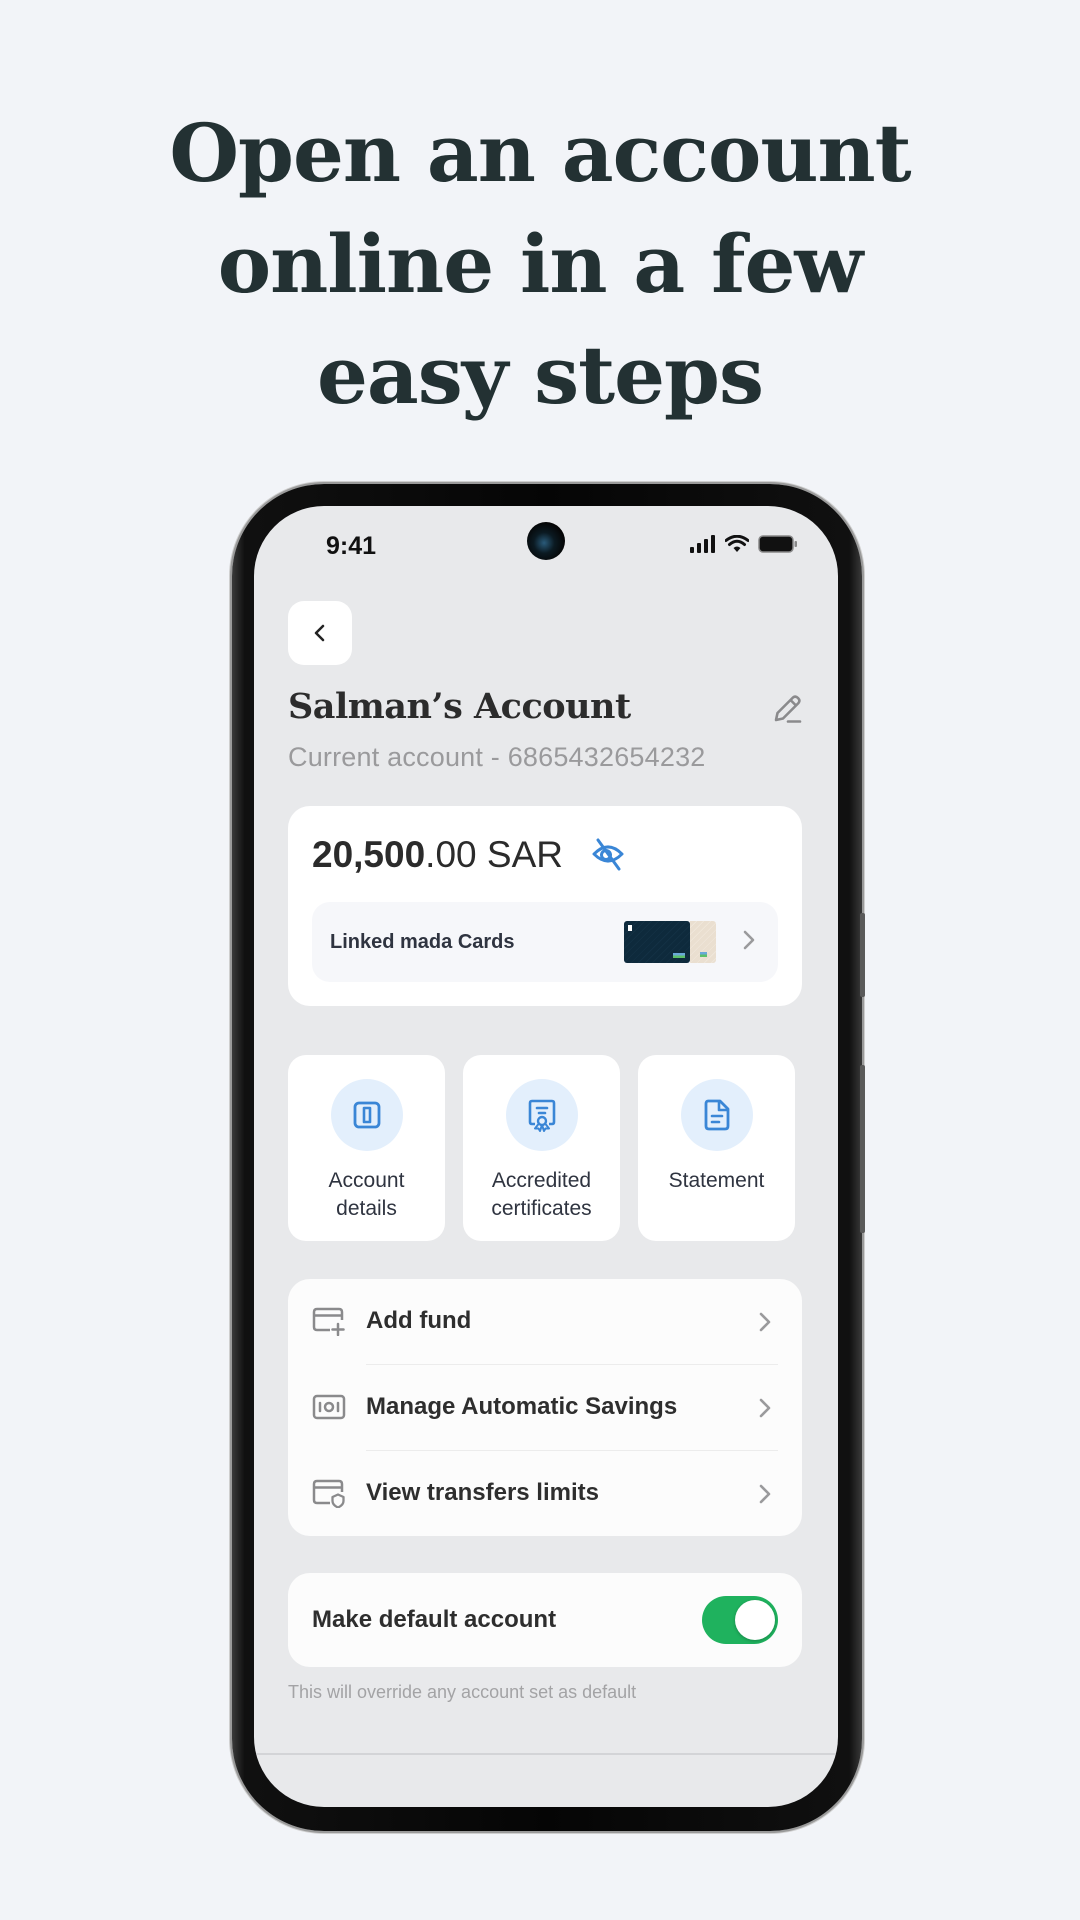 Image resolution: width=1080 pixels, height=1920 pixels. I want to click on default-account-row: Make default account, so click(545, 1620).